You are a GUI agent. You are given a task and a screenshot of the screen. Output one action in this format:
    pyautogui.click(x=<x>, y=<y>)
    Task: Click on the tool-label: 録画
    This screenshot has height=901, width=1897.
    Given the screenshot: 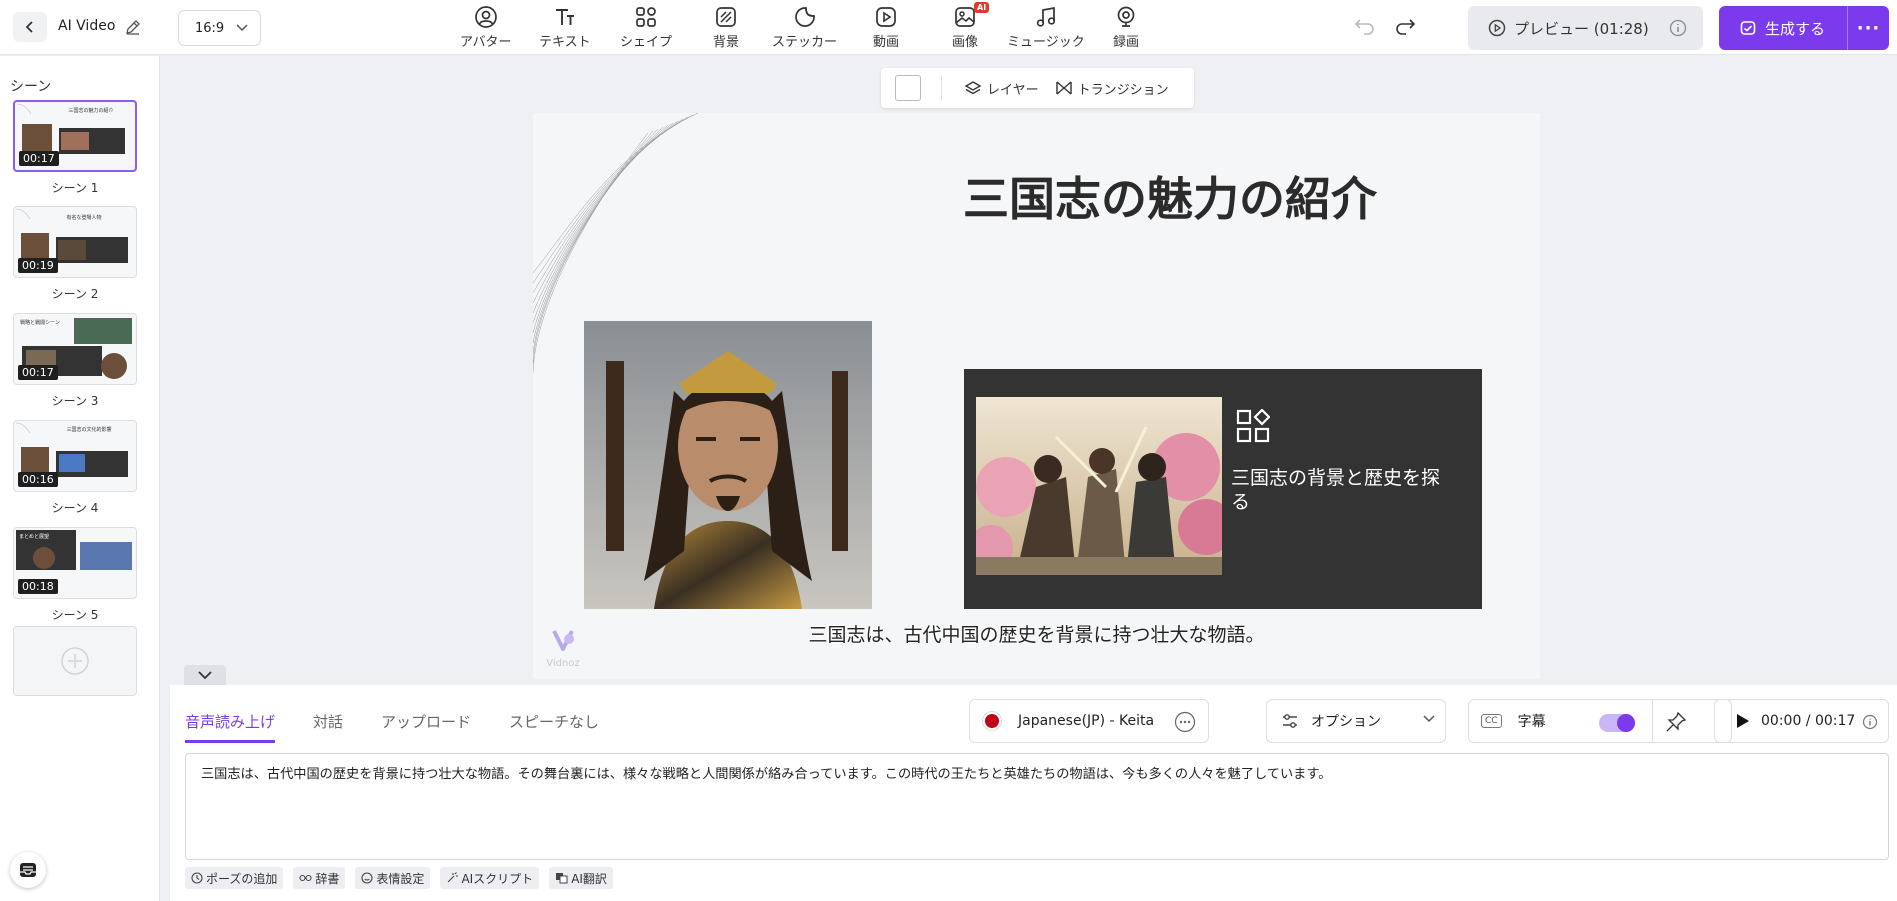 What is the action you would take?
    pyautogui.click(x=1126, y=42)
    